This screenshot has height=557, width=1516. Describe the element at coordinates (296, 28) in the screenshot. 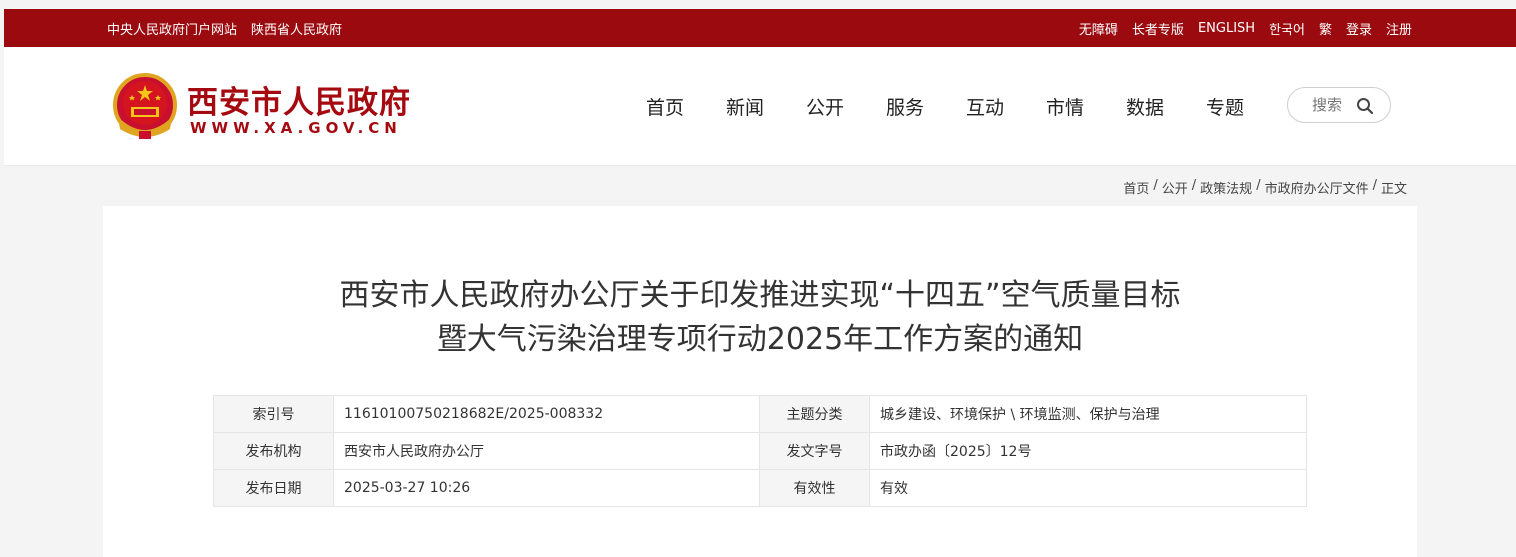

I see `link-shaanxi-government: 陕西省人民政府` at that location.